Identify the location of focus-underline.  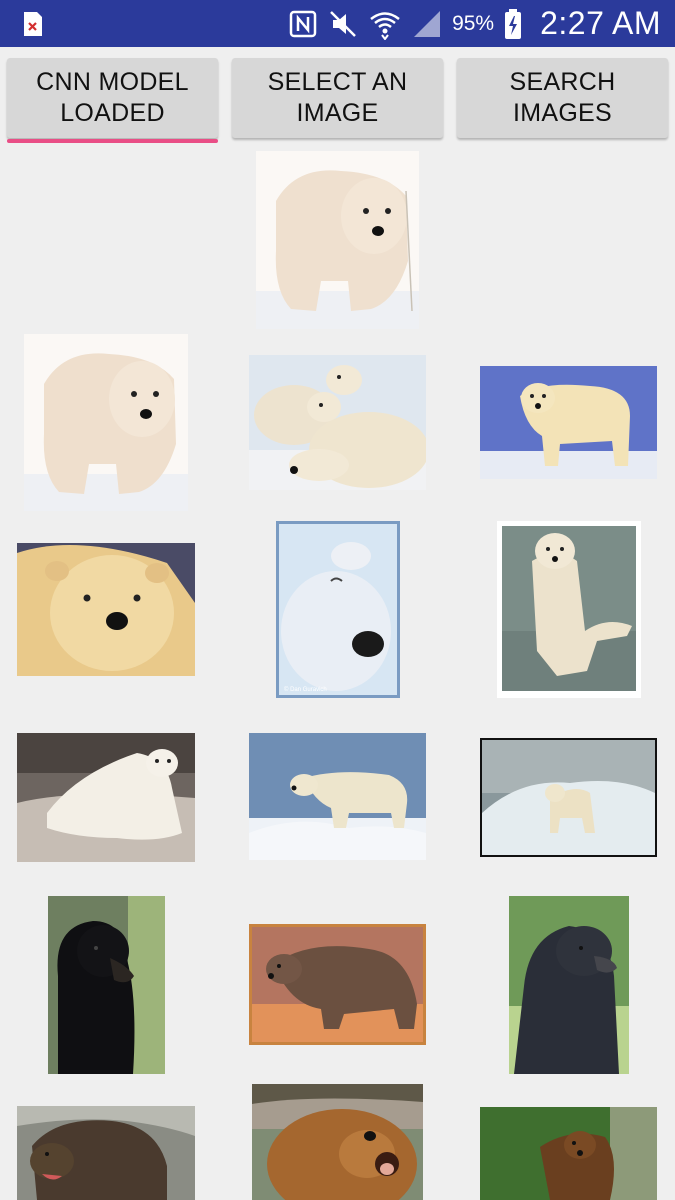
(112, 141).